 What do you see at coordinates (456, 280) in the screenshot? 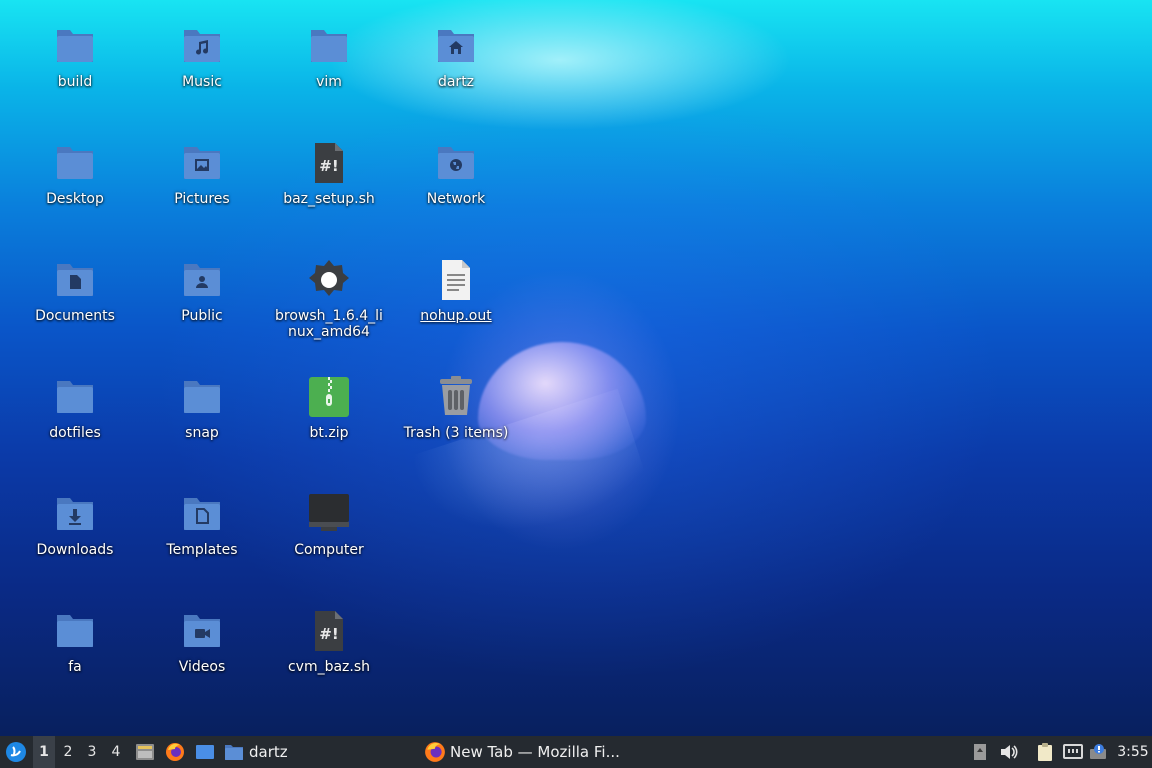
I see `text-file-icon` at bounding box center [456, 280].